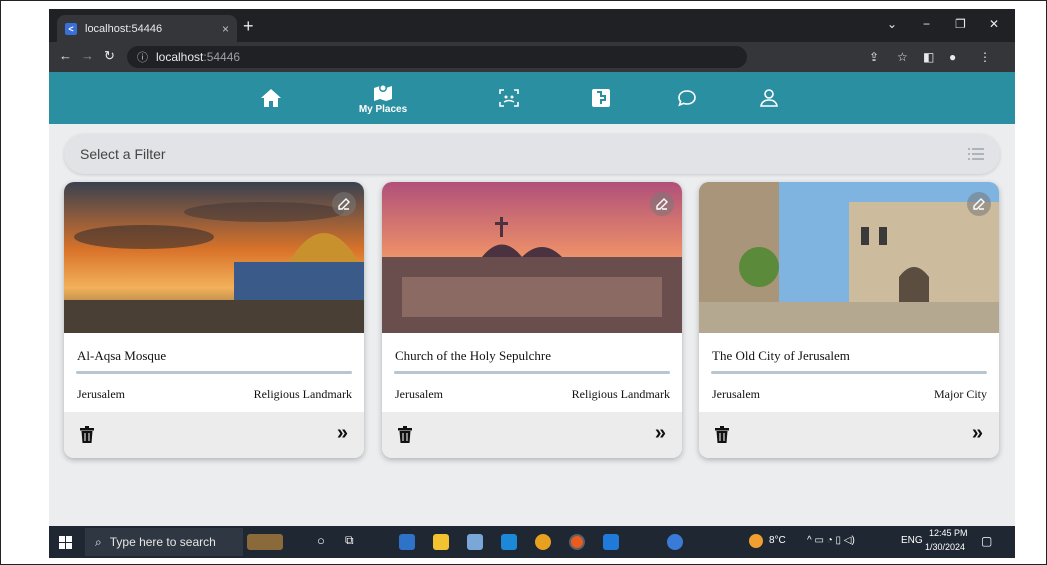  What do you see at coordinates (611, 542) in the screenshot?
I see `vscode-icon` at bounding box center [611, 542].